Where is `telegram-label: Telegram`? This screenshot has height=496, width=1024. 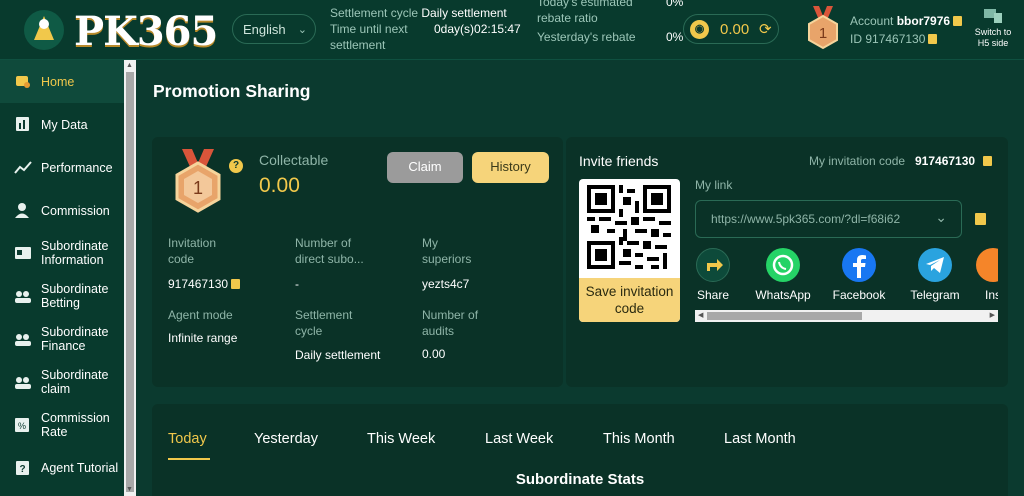
telegram-label: Telegram is located at coordinates (935, 295).